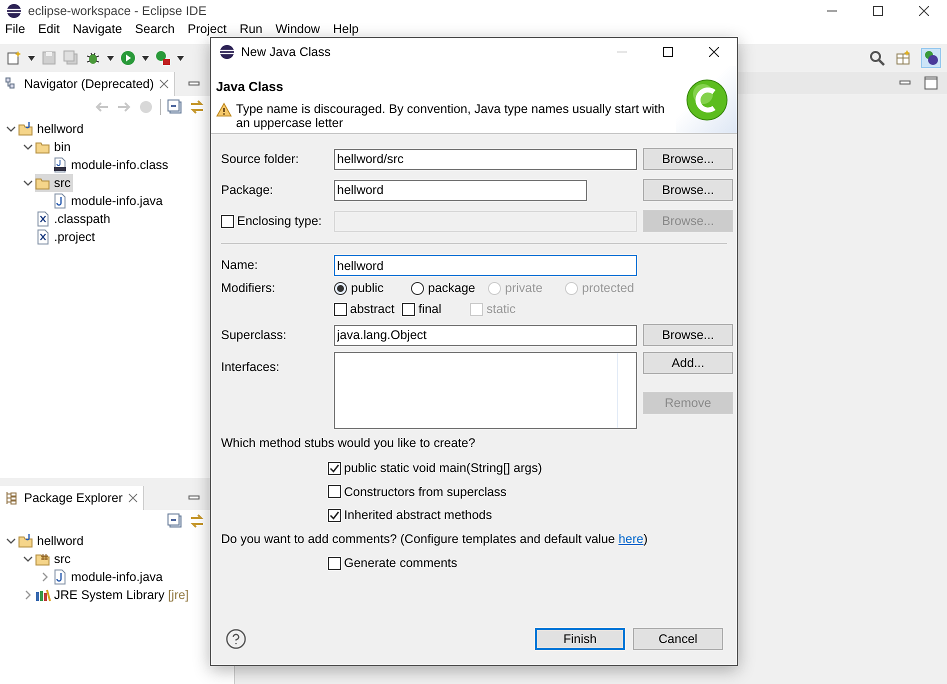 The image size is (947, 684). I want to click on dialog-title: New Java Class, so click(286, 52).